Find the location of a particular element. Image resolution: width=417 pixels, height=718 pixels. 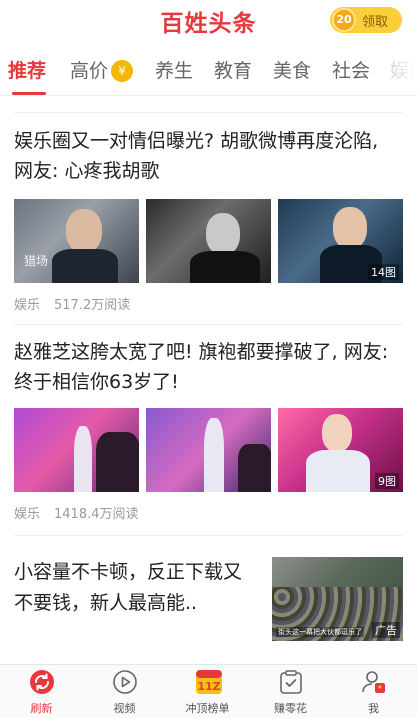

news-meta: 娱乐 517.2万阅读 is located at coordinates (72, 303).